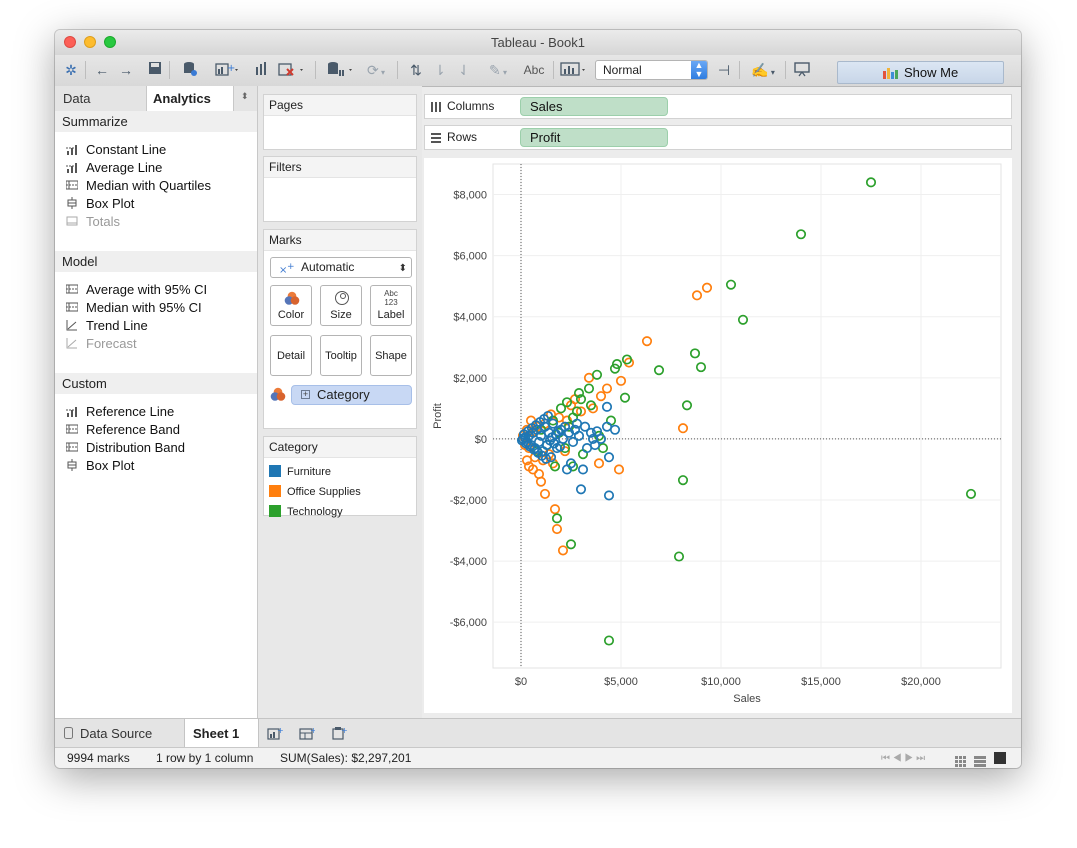 The width and height of the screenshot is (1077, 848). I want to click on analytics-item-reference-line: Reference Line, so click(120, 412).